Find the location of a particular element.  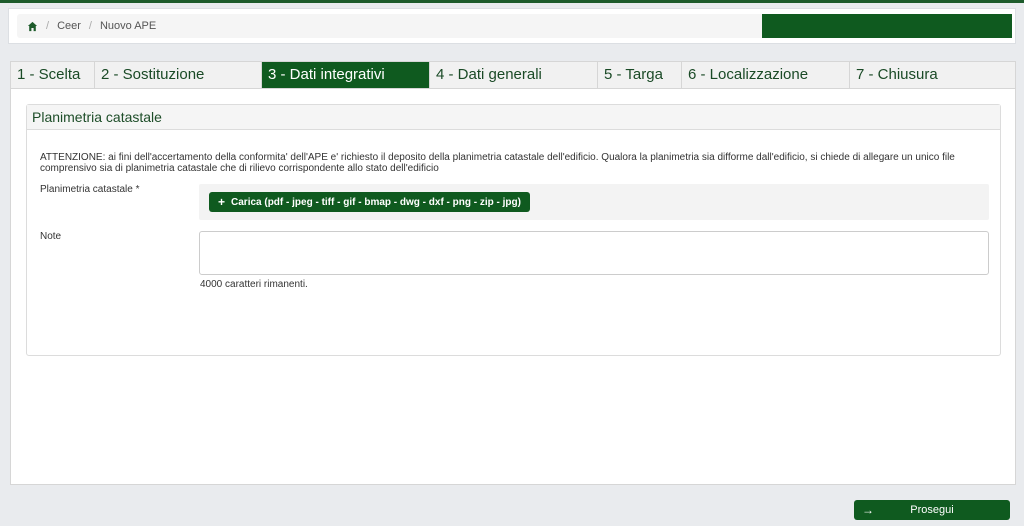

section-title: Planimetria catastale is located at coordinates (513, 117).